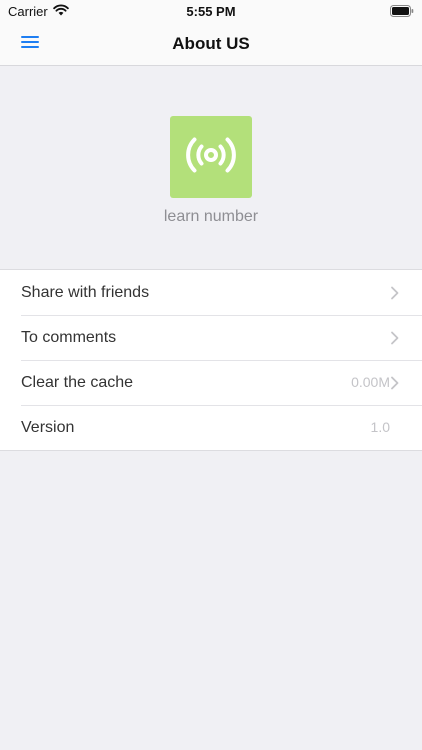 Image resolution: width=422 pixels, height=750 pixels. Describe the element at coordinates (69, 337) in the screenshot. I see `row-label: To comments` at that location.